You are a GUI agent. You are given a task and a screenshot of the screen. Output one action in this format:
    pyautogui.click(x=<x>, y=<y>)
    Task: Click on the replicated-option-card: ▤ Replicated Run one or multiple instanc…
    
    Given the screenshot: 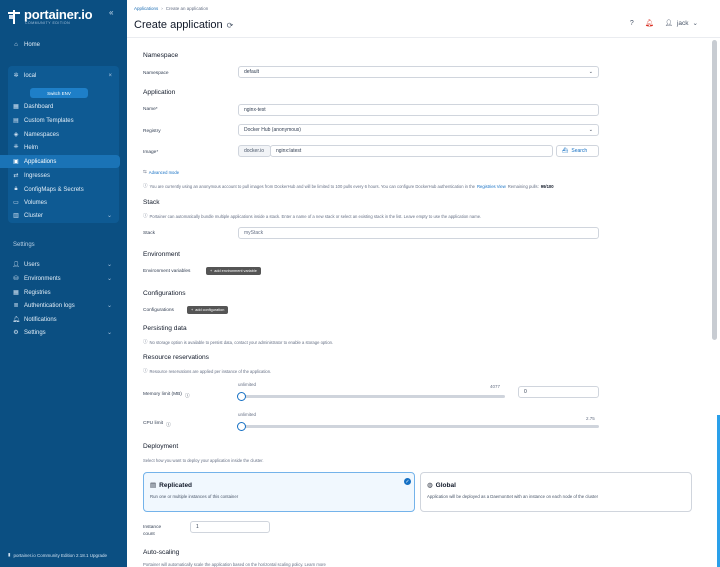 What is the action you would take?
    pyautogui.click(x=279, y=492)
    